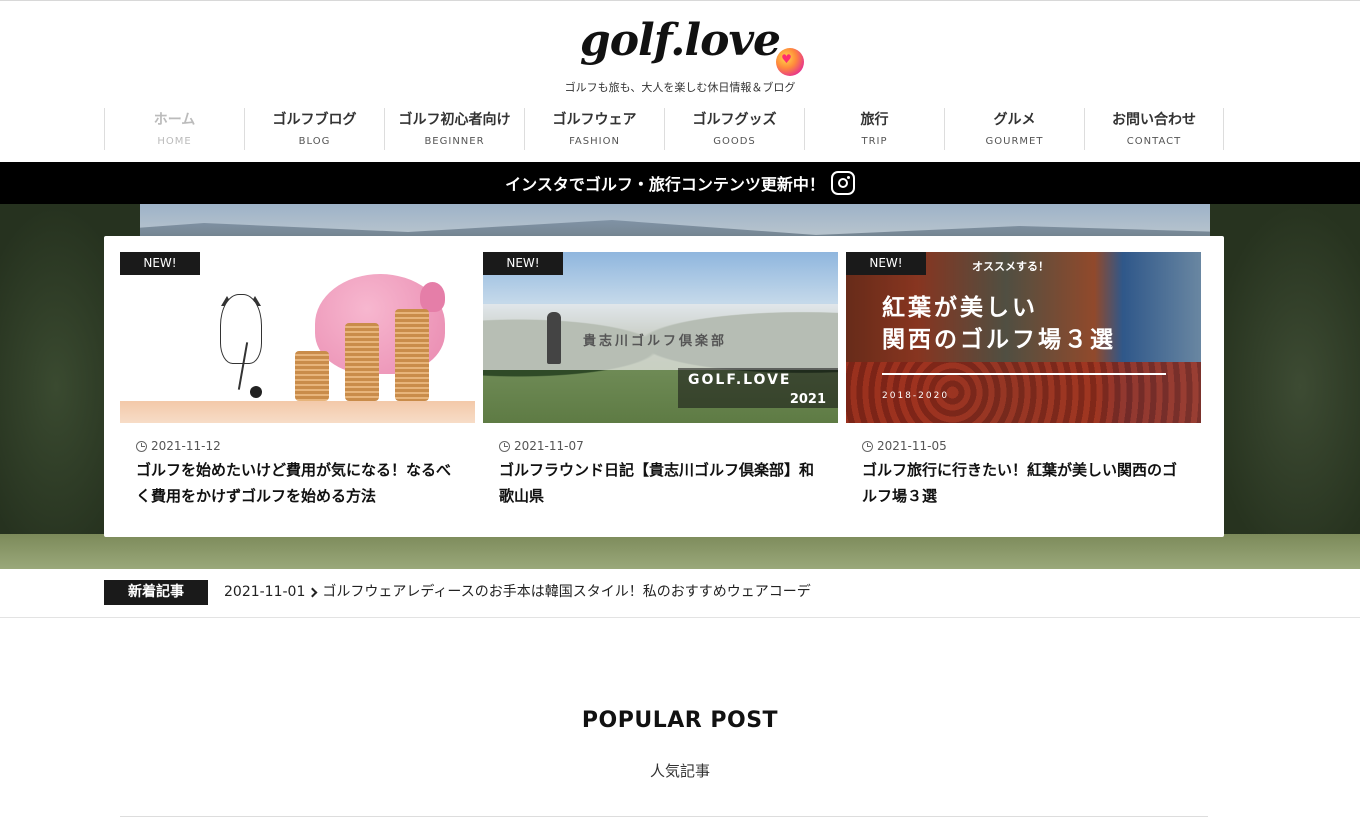 This screenshot has height=823, width=1360. Describe the element at coordinates (1014, 129) in the screenshot. I see `nav-item-gourmet: グルメ GOURMET` at that location.